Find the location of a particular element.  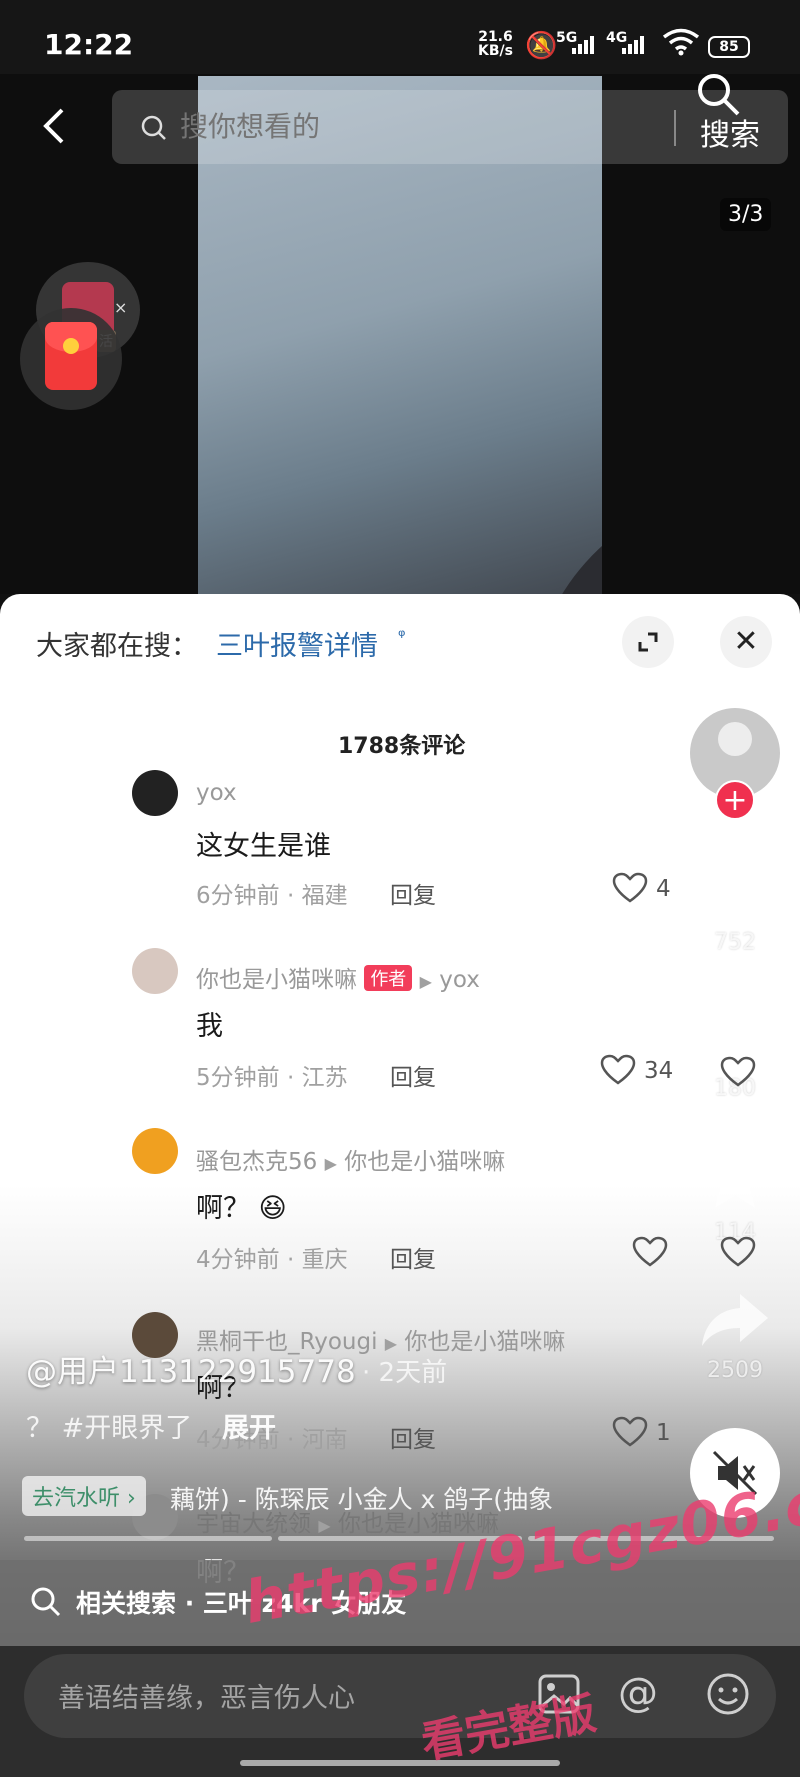

share-icon is located at coordinates (735, 1320).